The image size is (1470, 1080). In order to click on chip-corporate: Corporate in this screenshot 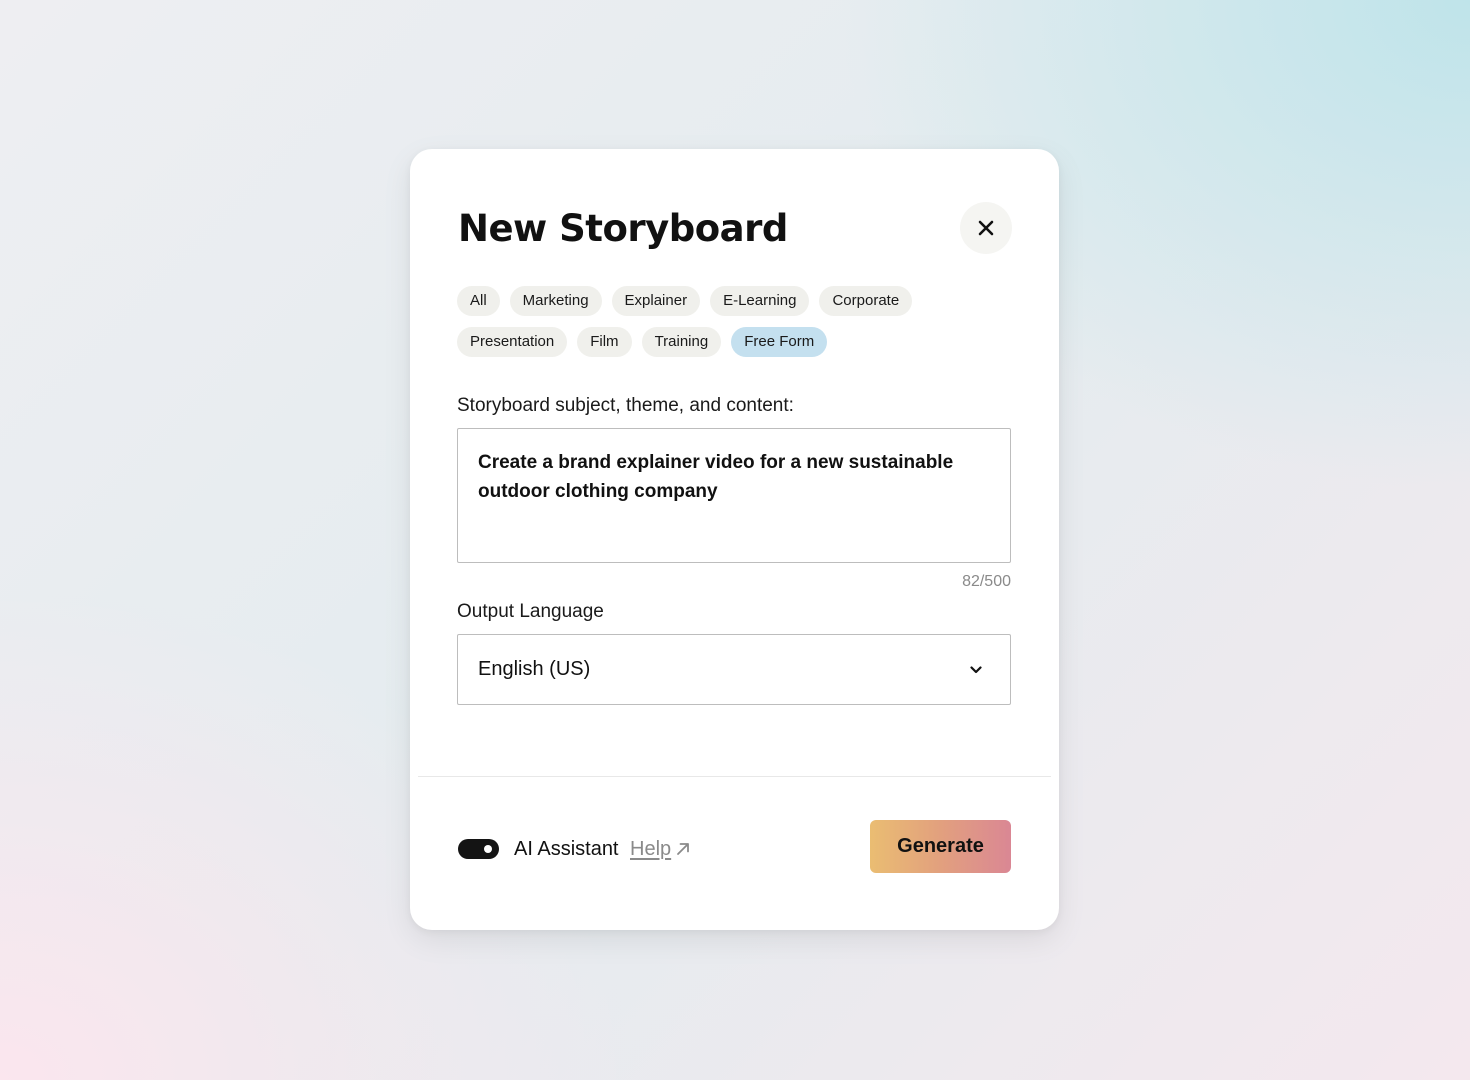, I will do `click(866, 301)`.